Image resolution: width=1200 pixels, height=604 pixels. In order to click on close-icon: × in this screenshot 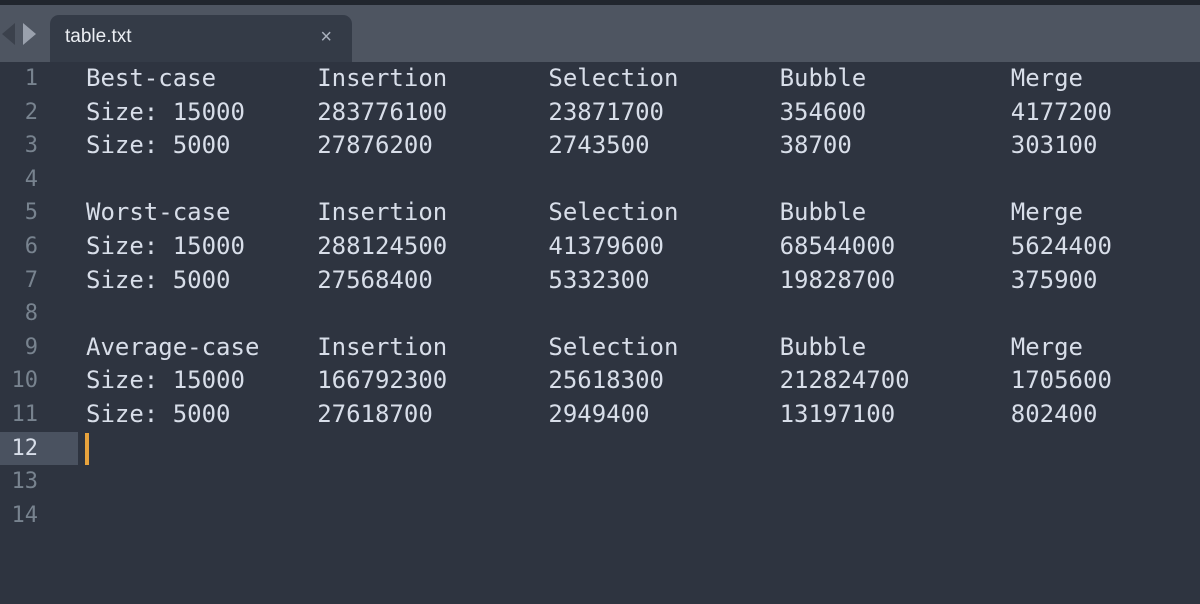, I will do `click(326, 37)`.